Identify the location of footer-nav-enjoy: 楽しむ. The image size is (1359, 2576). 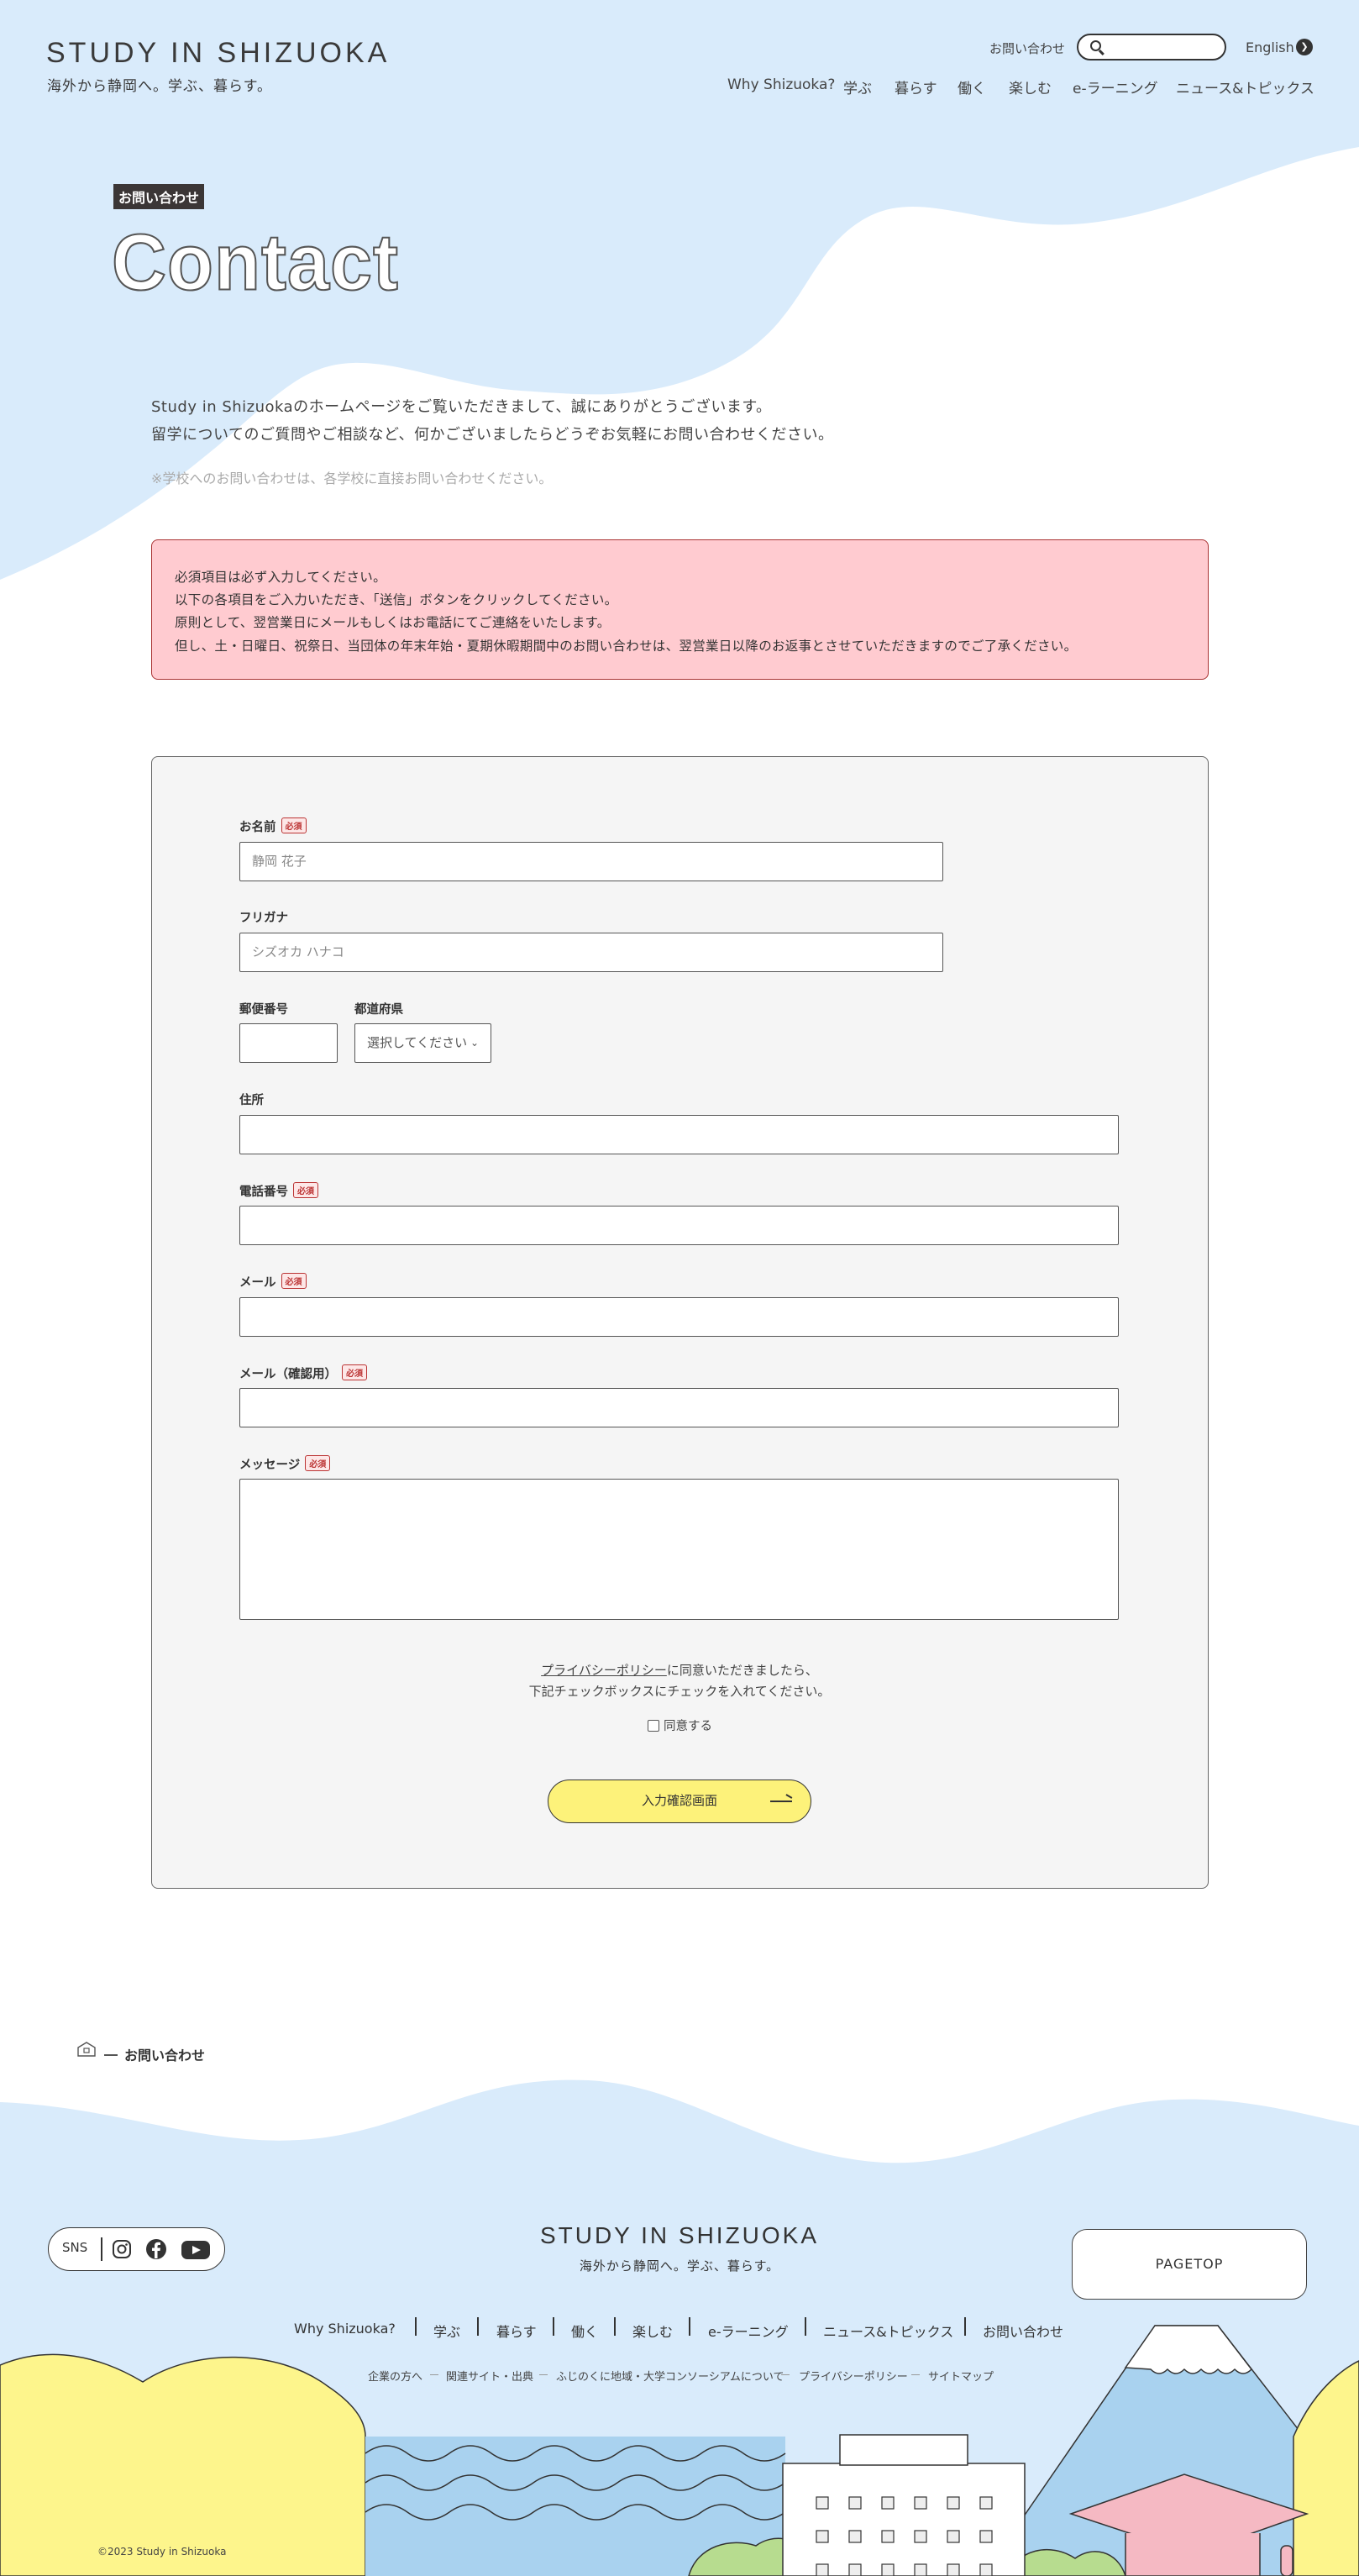
(652, 2331).